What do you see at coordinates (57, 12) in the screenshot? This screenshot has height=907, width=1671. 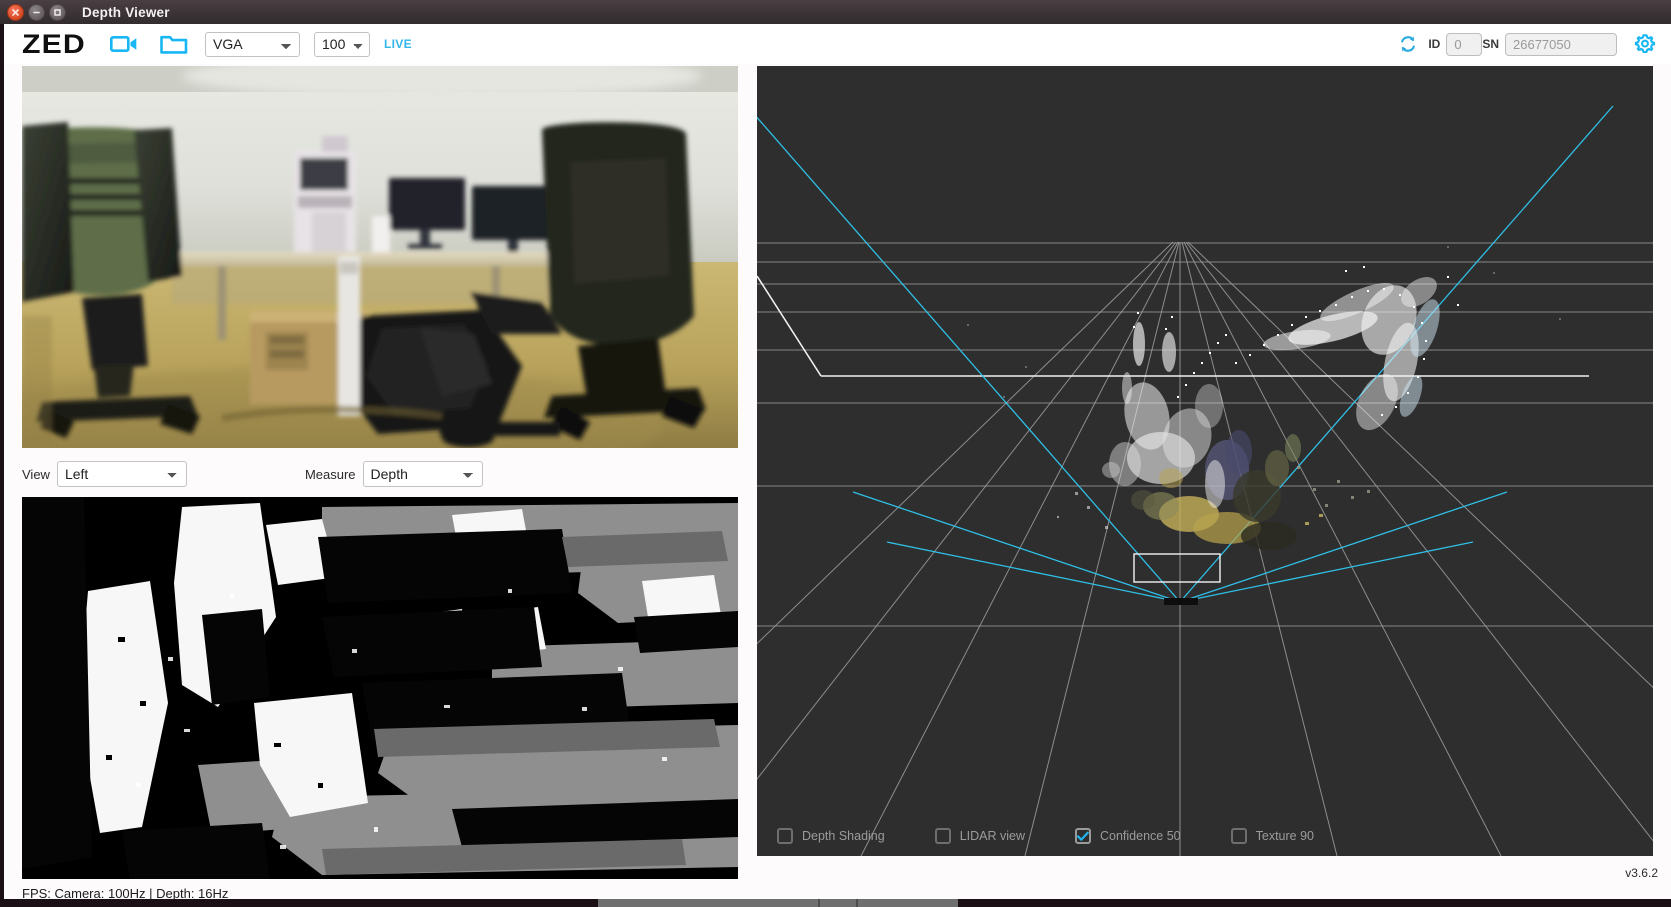 I see `window-maximize-button` at bounding box center [57, 12].